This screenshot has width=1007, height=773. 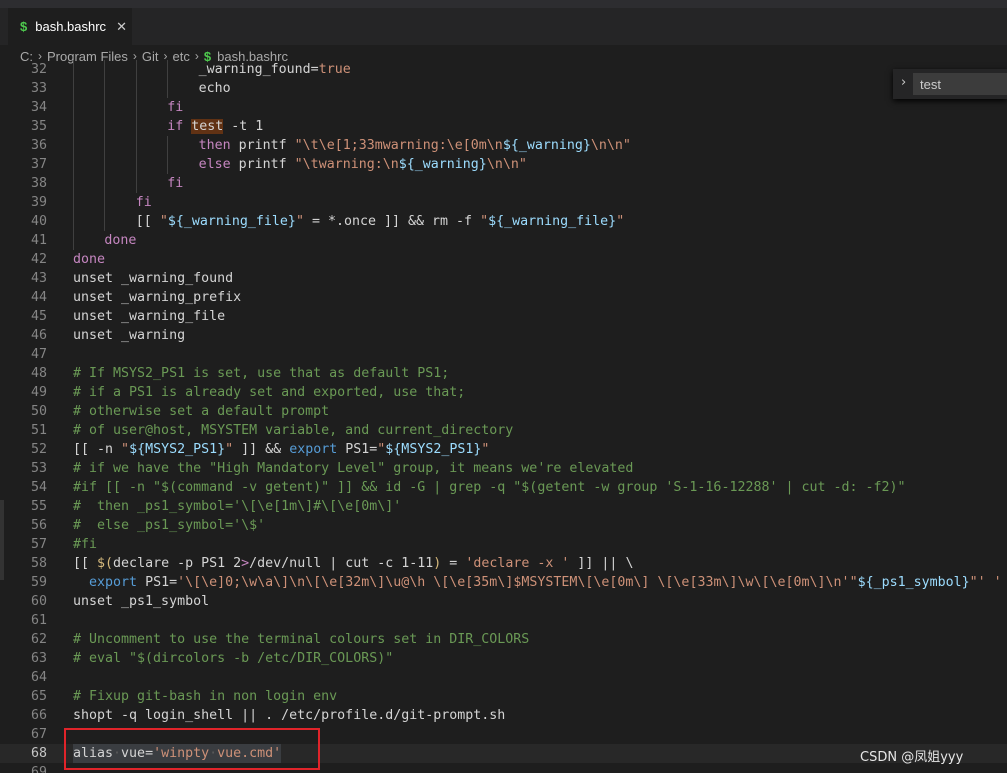 What do you see at coordinates (215, 88) in the screenshot?
I see `code-text: echo` at bounding box center [215, 88].